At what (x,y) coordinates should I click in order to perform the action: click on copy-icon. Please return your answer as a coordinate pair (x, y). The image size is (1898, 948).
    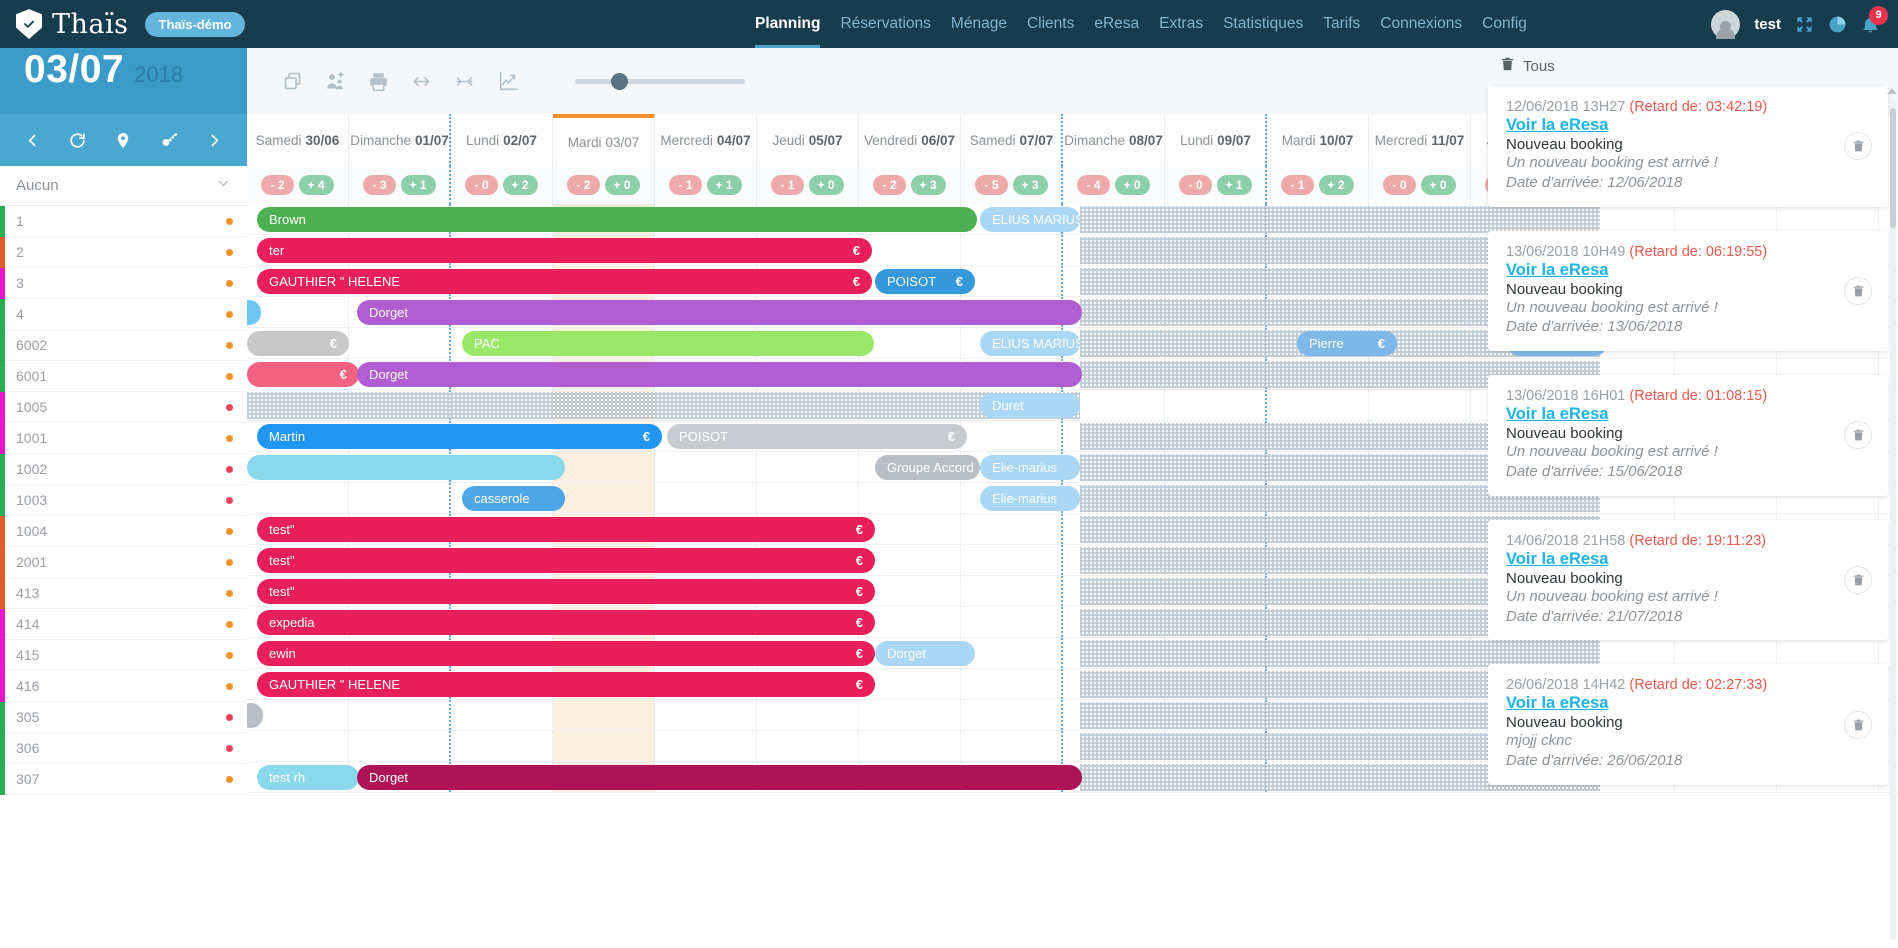
    Looking at the image, I should click on (292, 81).